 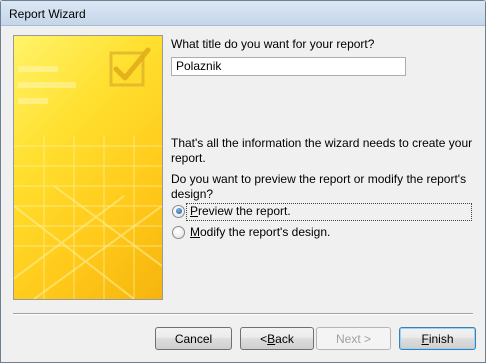 What do you see at coordinates (240, 211) in the screenshot?
I see `preview-option-label: Preview the report.` at bounding box center [240, 211].